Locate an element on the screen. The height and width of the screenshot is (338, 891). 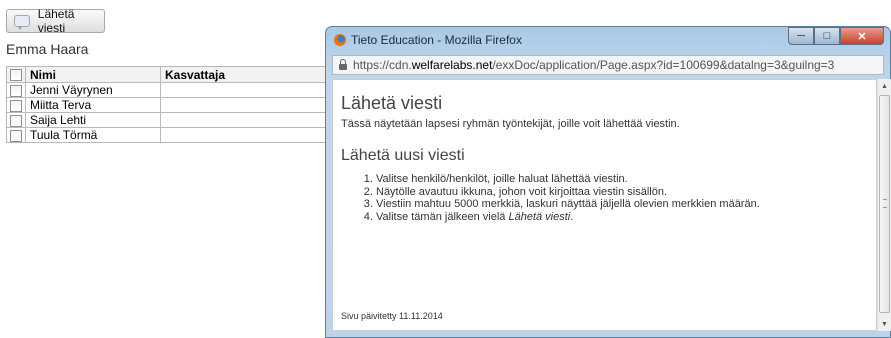
table-row: Saija Lehti is located at coordinates (171, 120).